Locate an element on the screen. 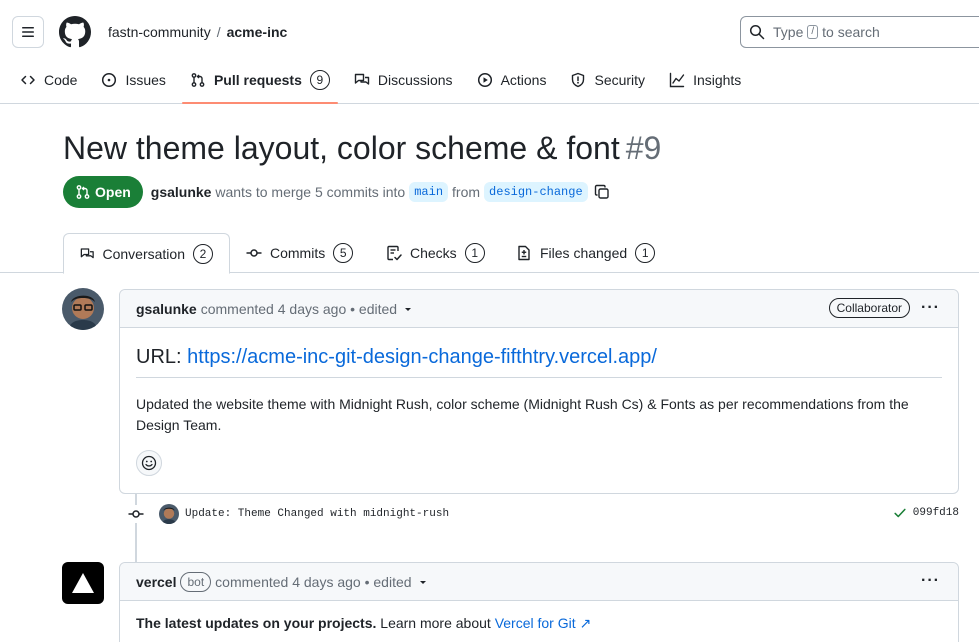 Image resolution: width=979 pixels, height=642 pixels. commits-count: 5 is located at coordinates (343, 253).